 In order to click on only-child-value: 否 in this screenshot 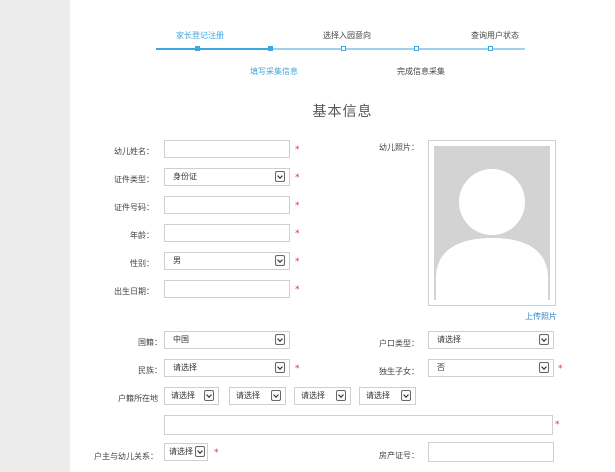, I will do `click(441, 367)`.